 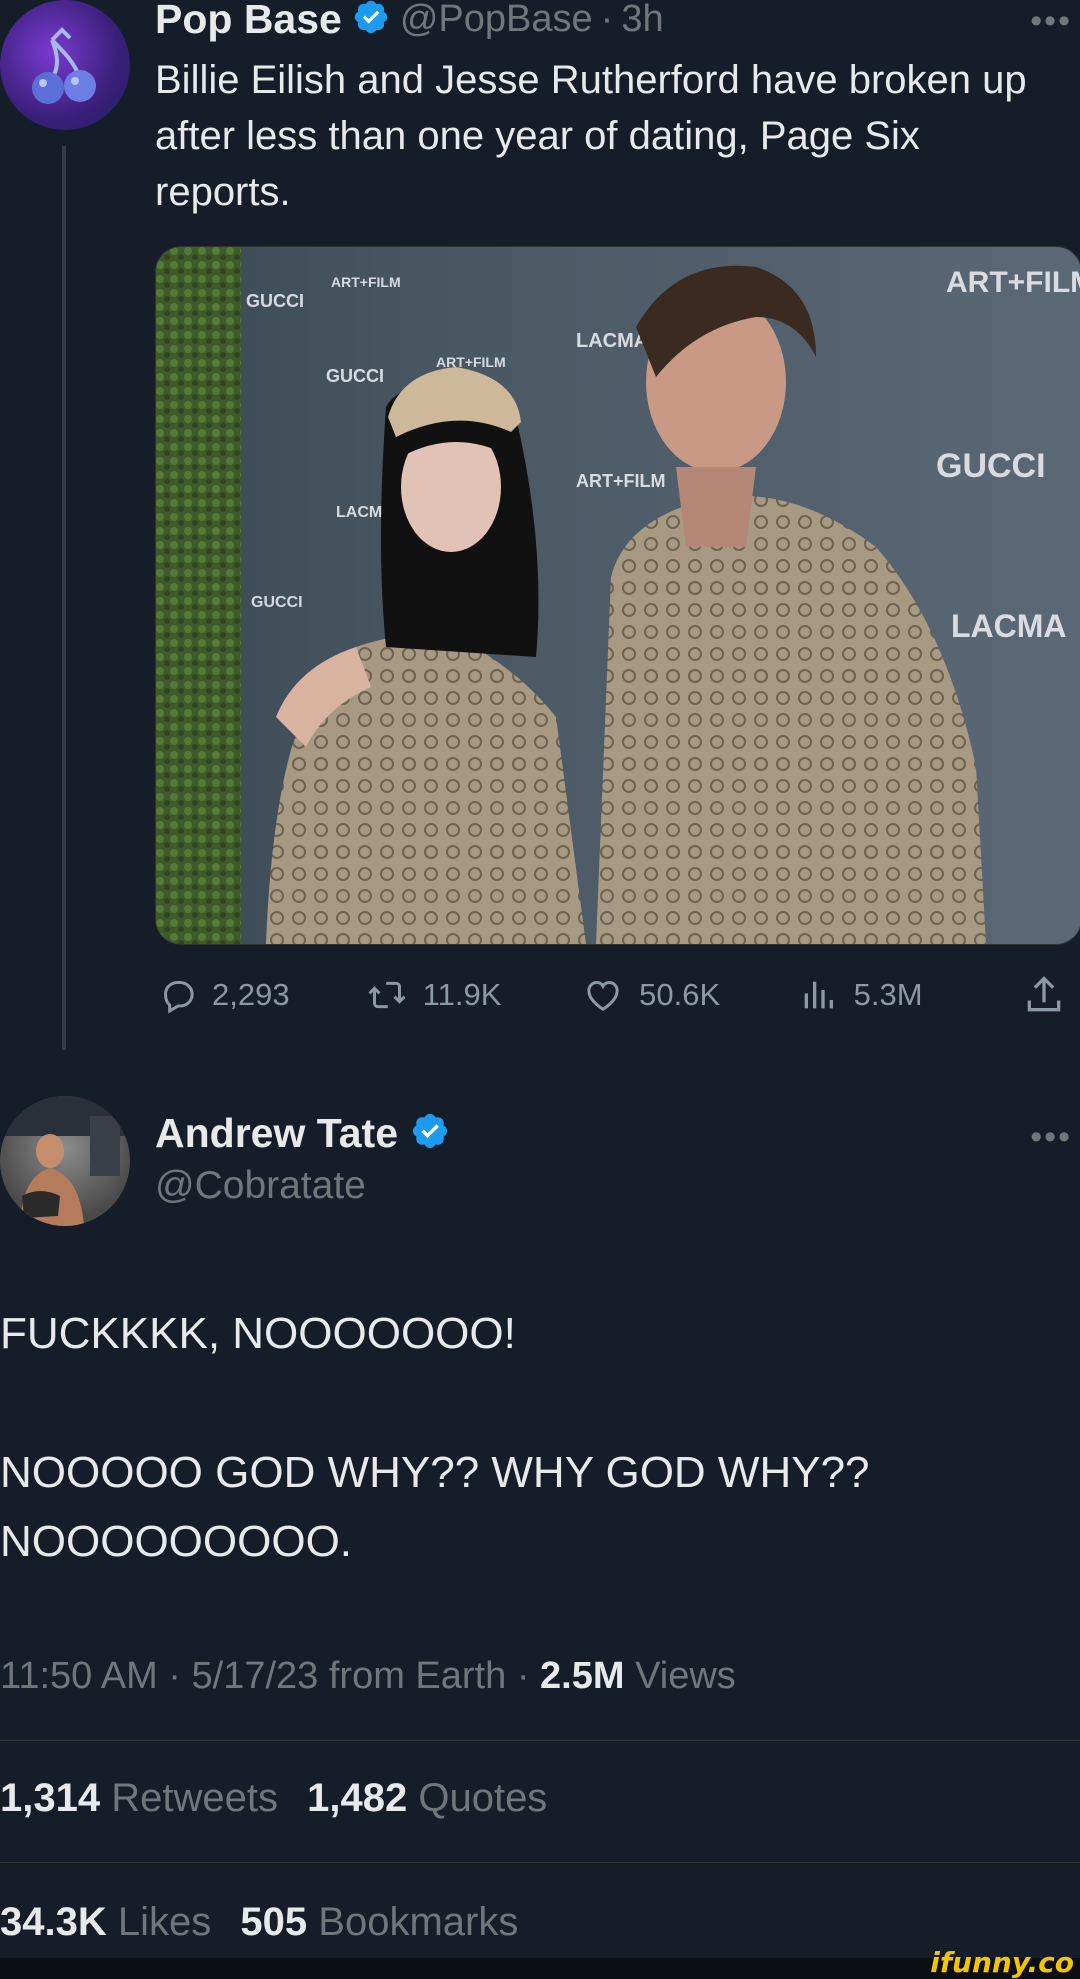 I want to click on avatar-image, so click(x=65, y=1161).